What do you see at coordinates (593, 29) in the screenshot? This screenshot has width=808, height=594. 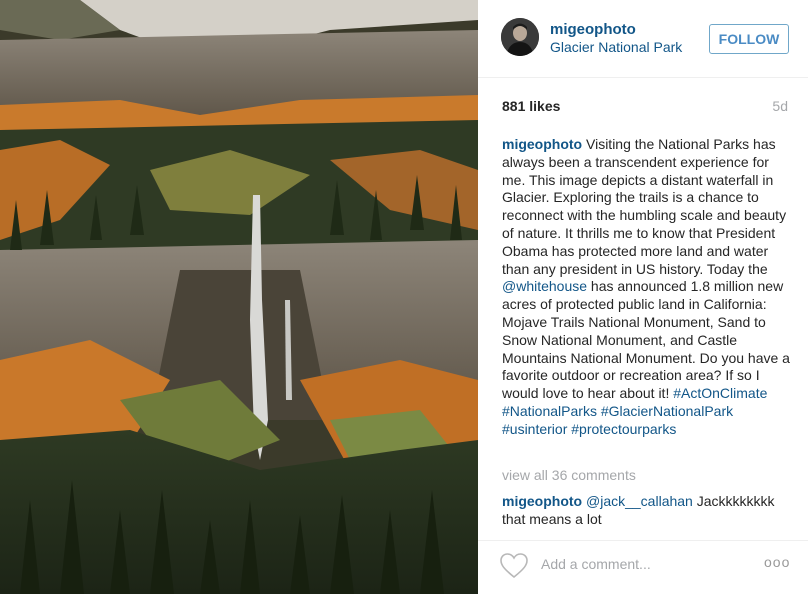 I see `post-username: migeophoto` at bounding box center [593, 29].